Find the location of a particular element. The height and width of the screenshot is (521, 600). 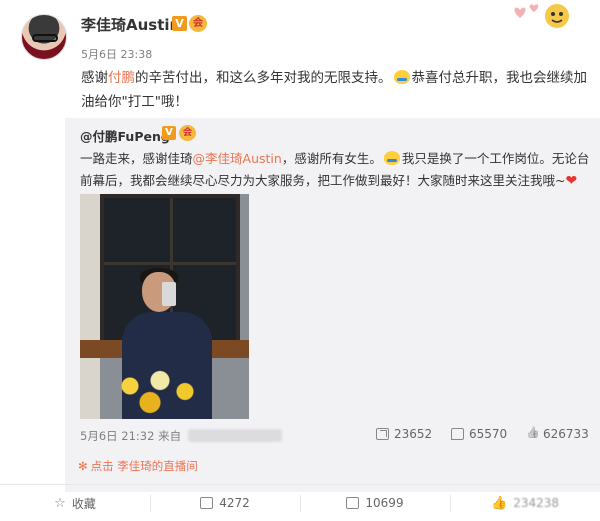

post-text-part: 感谢 is located at coordinates (94, 78).